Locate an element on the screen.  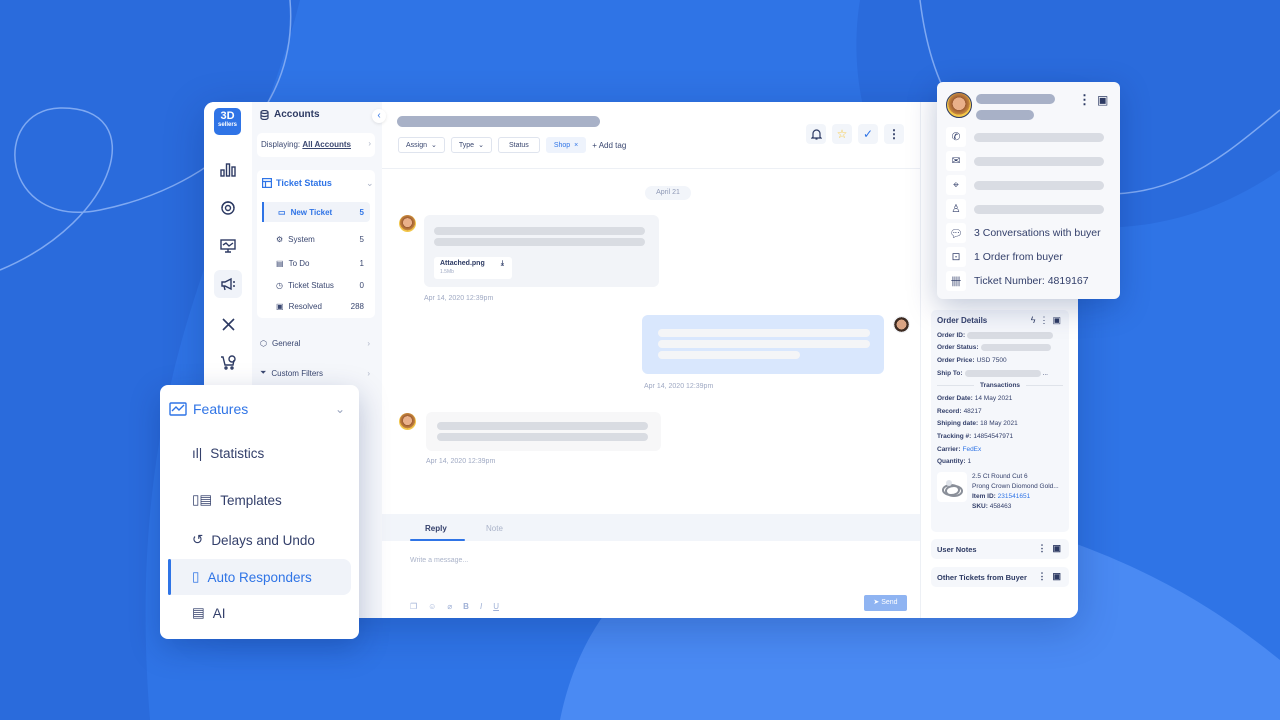
order-date-row: Order Date: 14 May 2021 is located at coordinates (1000, 398).